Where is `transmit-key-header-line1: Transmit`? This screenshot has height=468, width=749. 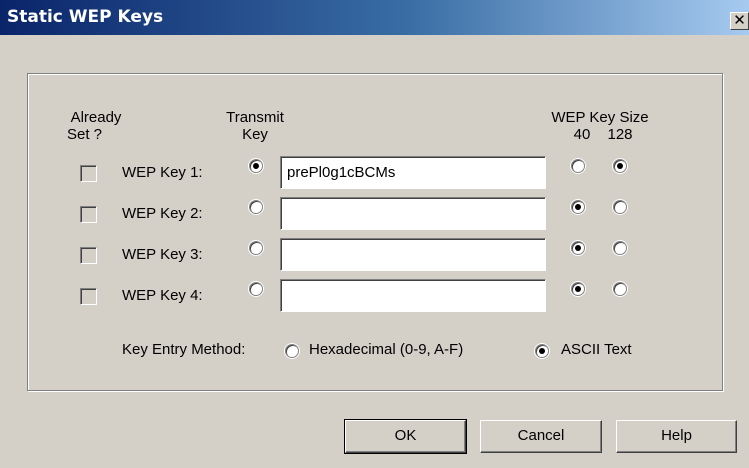 transmit-key-header-line1: Transmit is located at coordinates (255, 117).